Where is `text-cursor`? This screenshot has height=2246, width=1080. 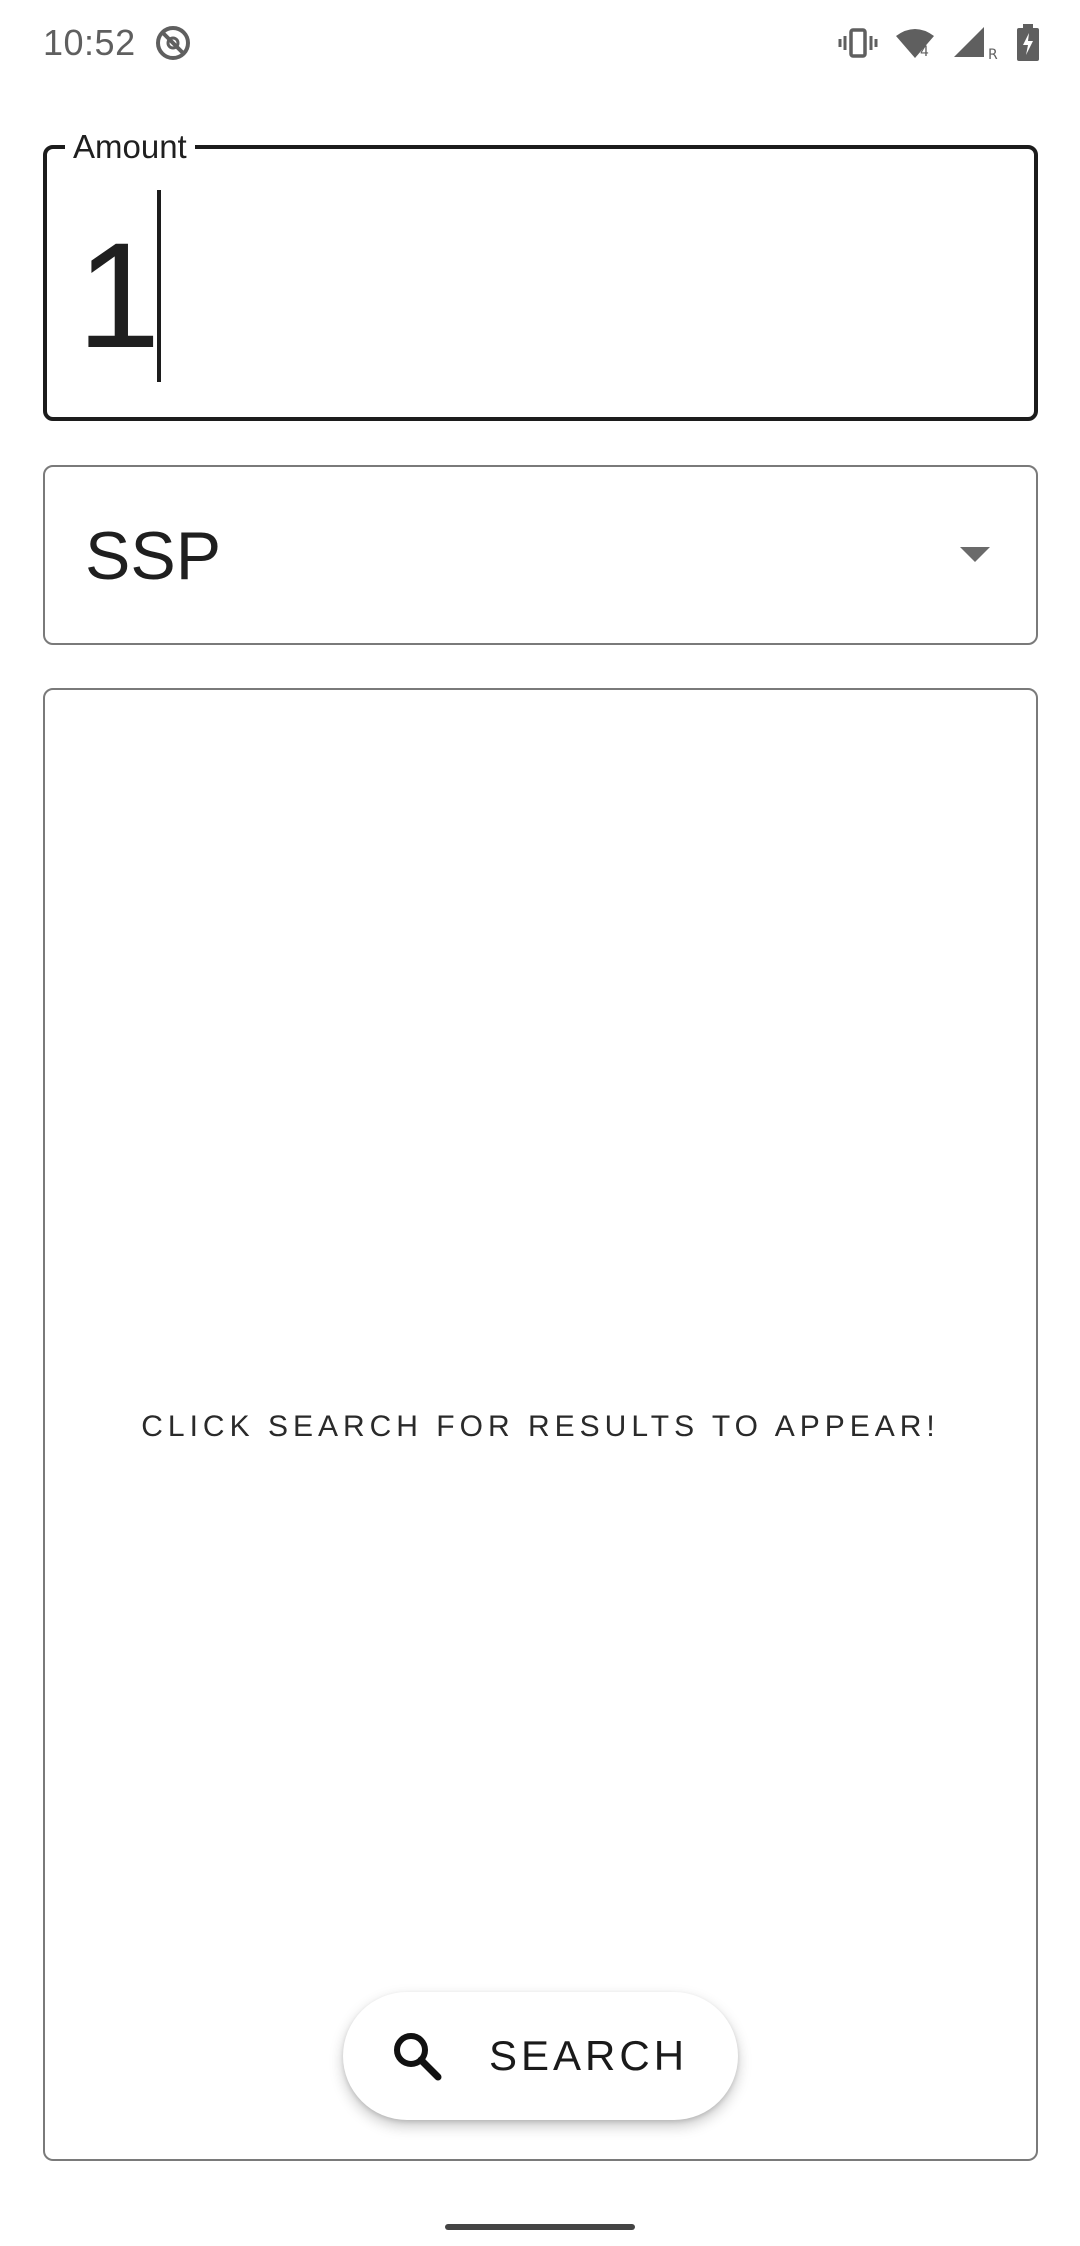
text-cursor is located at coordinates (159, 286).